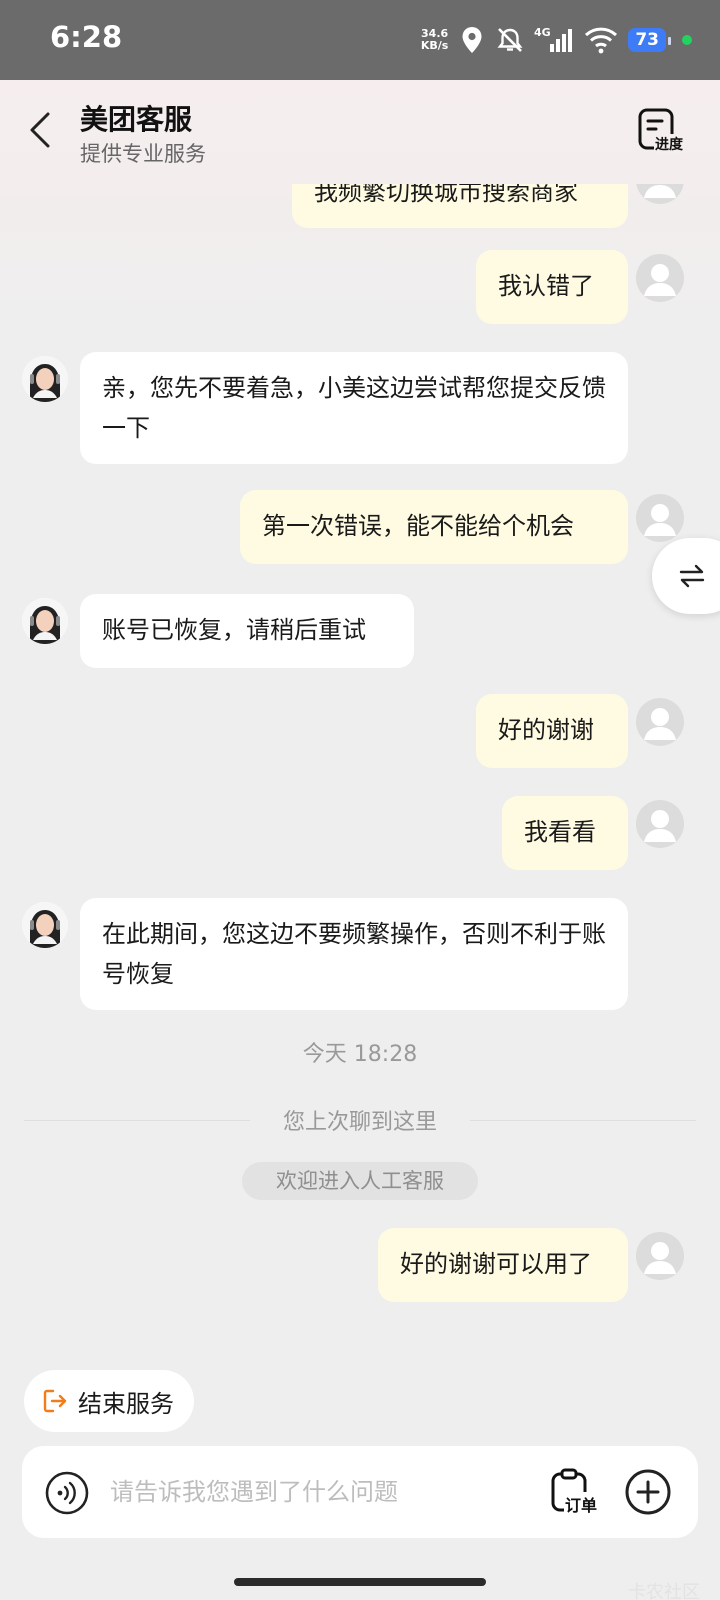  Describe the element at coordinates (126, 1403) in the screenshot. I see `end-service-label: 结束服务` at that location.